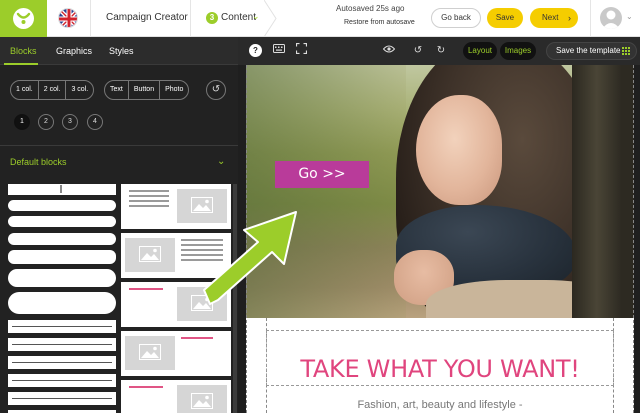 Image resolution: width=640 pixels, height=413 pixels. I want to click on grid-icon, so click(626, 51).